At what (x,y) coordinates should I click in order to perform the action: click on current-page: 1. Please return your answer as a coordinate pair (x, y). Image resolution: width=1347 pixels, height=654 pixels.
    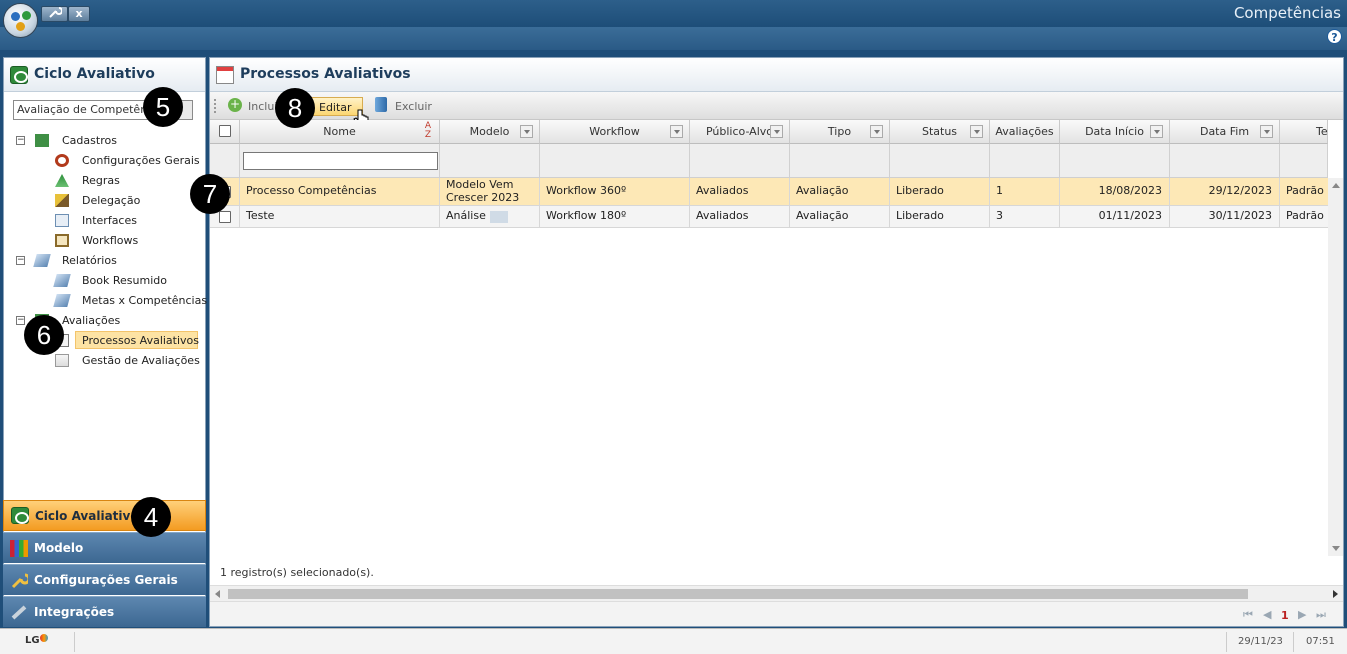
    Looking at the image, I should click on (1285, 615).